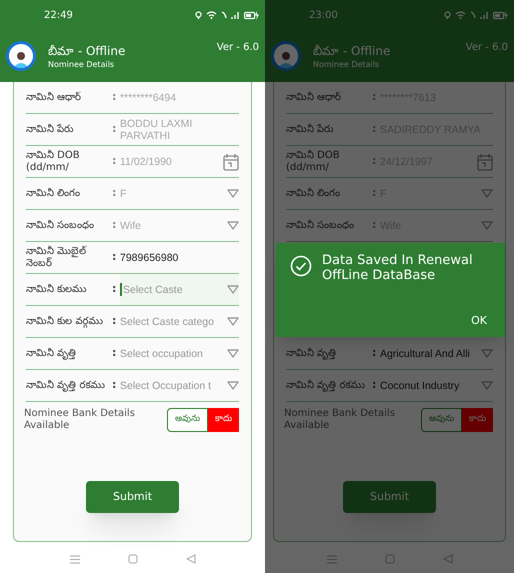  Describe the element at coordinates (179, 353) in the screenshot. I see `dropdown-field: Select occupation` at that location.